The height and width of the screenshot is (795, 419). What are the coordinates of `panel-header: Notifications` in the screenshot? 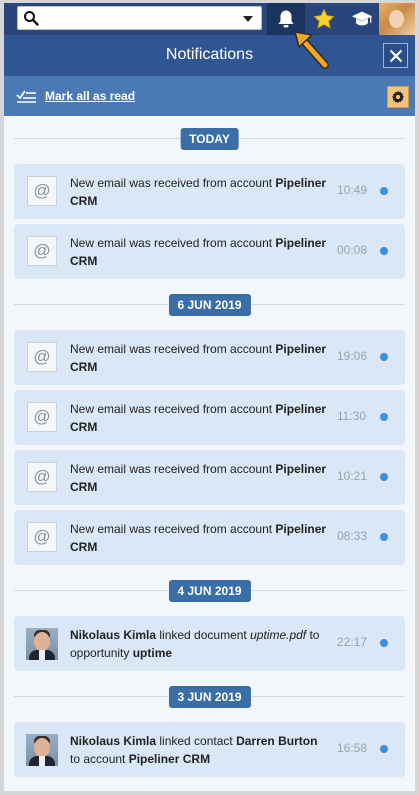 It's located at (209, 55).